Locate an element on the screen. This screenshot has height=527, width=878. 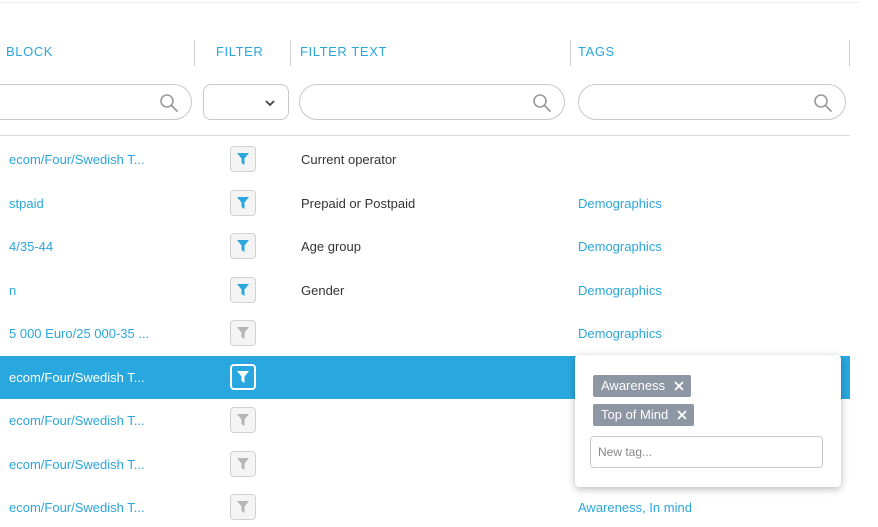
column-header-block: BLOCK is located at coordinates (29, 51).